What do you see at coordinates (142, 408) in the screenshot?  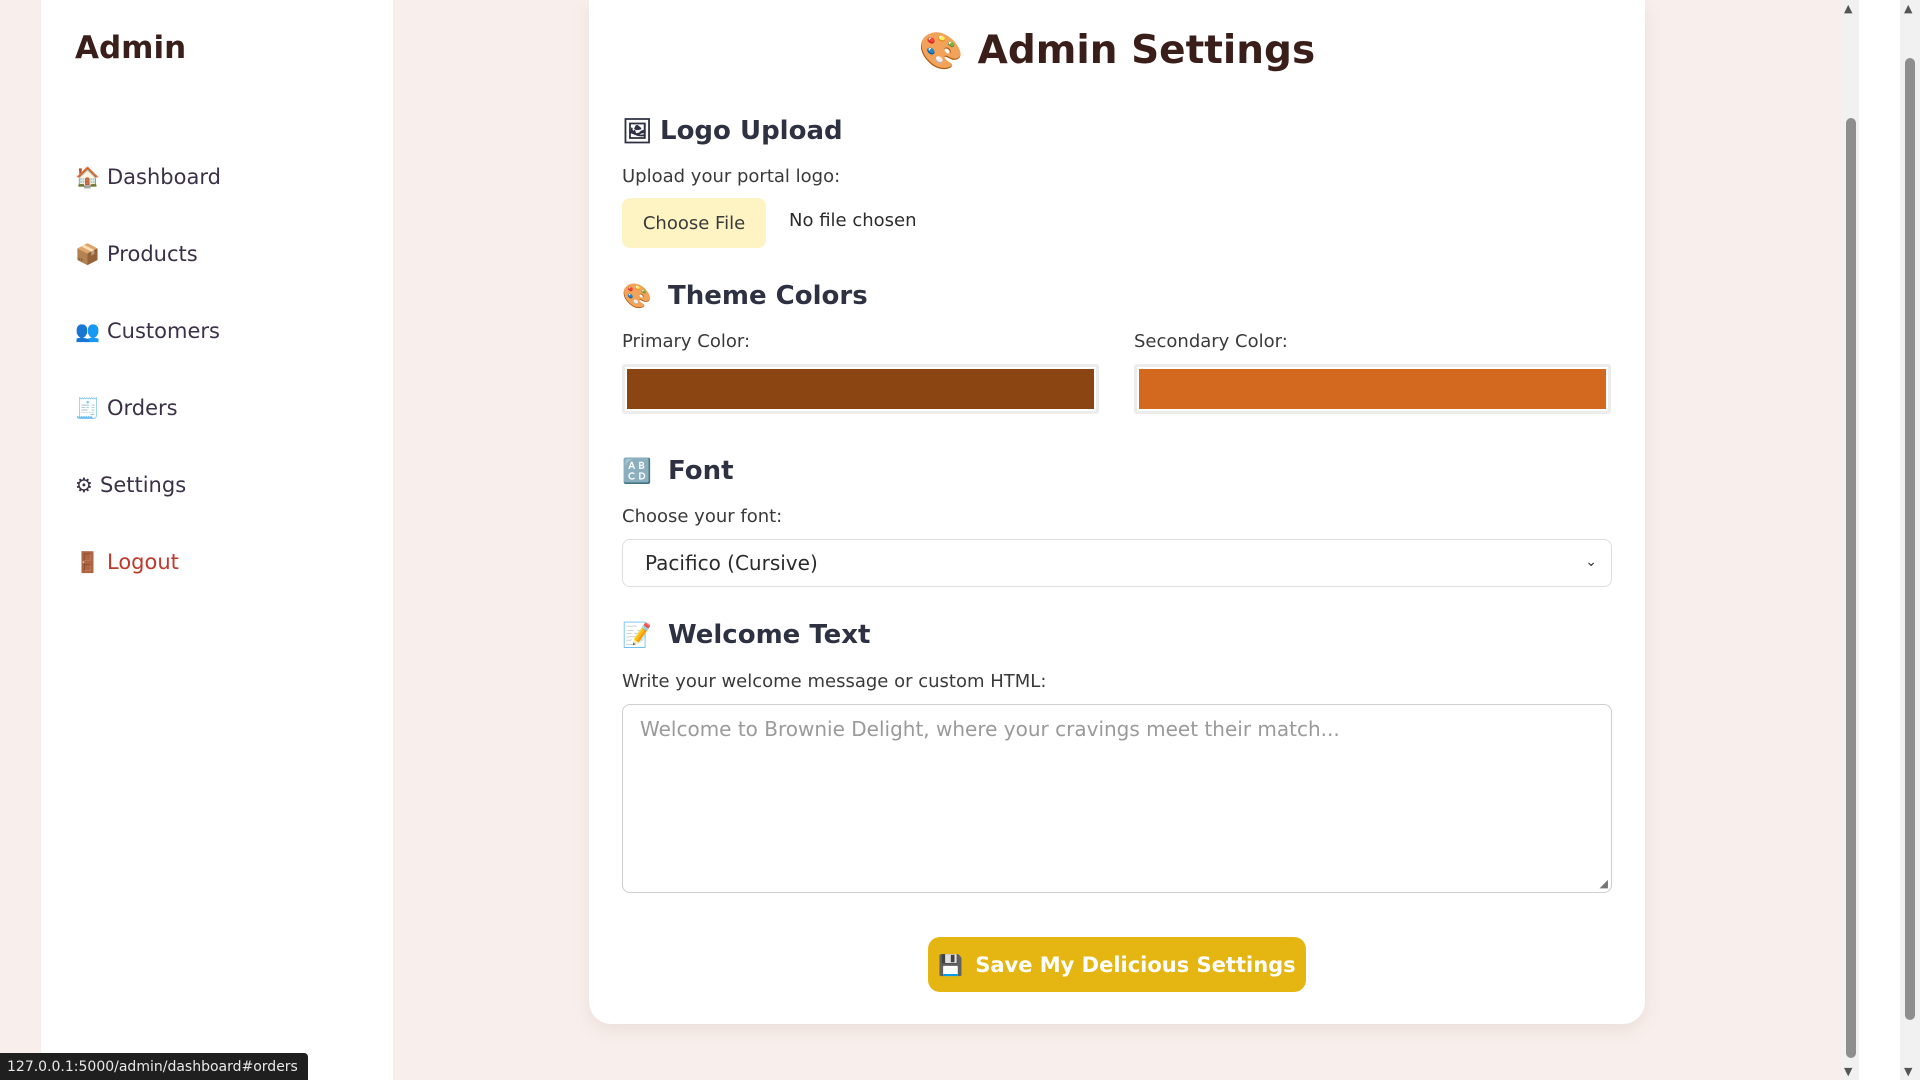 I see `sidebar-item-label: Orders` at bounding box center [142, 408].